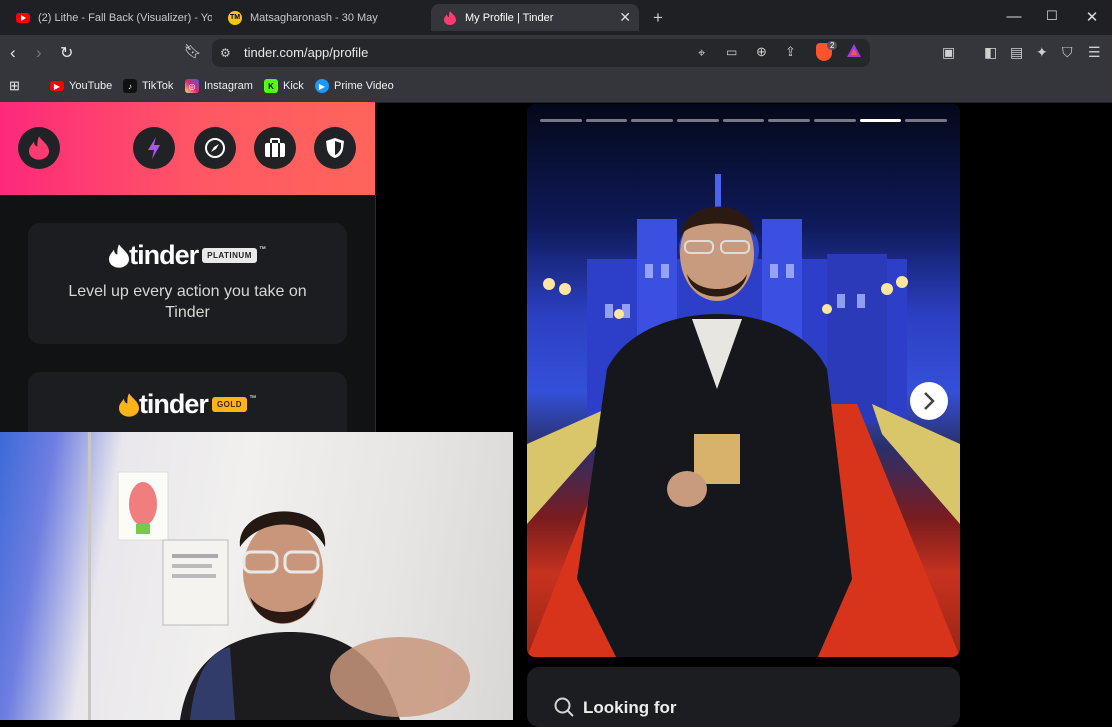 The height and width of the screenshot is (727, 1112). What do you see at coordinates (625, 17) in the screenshot?
I see `close-tab-icon: ✕` at bounding box center [625, 17].